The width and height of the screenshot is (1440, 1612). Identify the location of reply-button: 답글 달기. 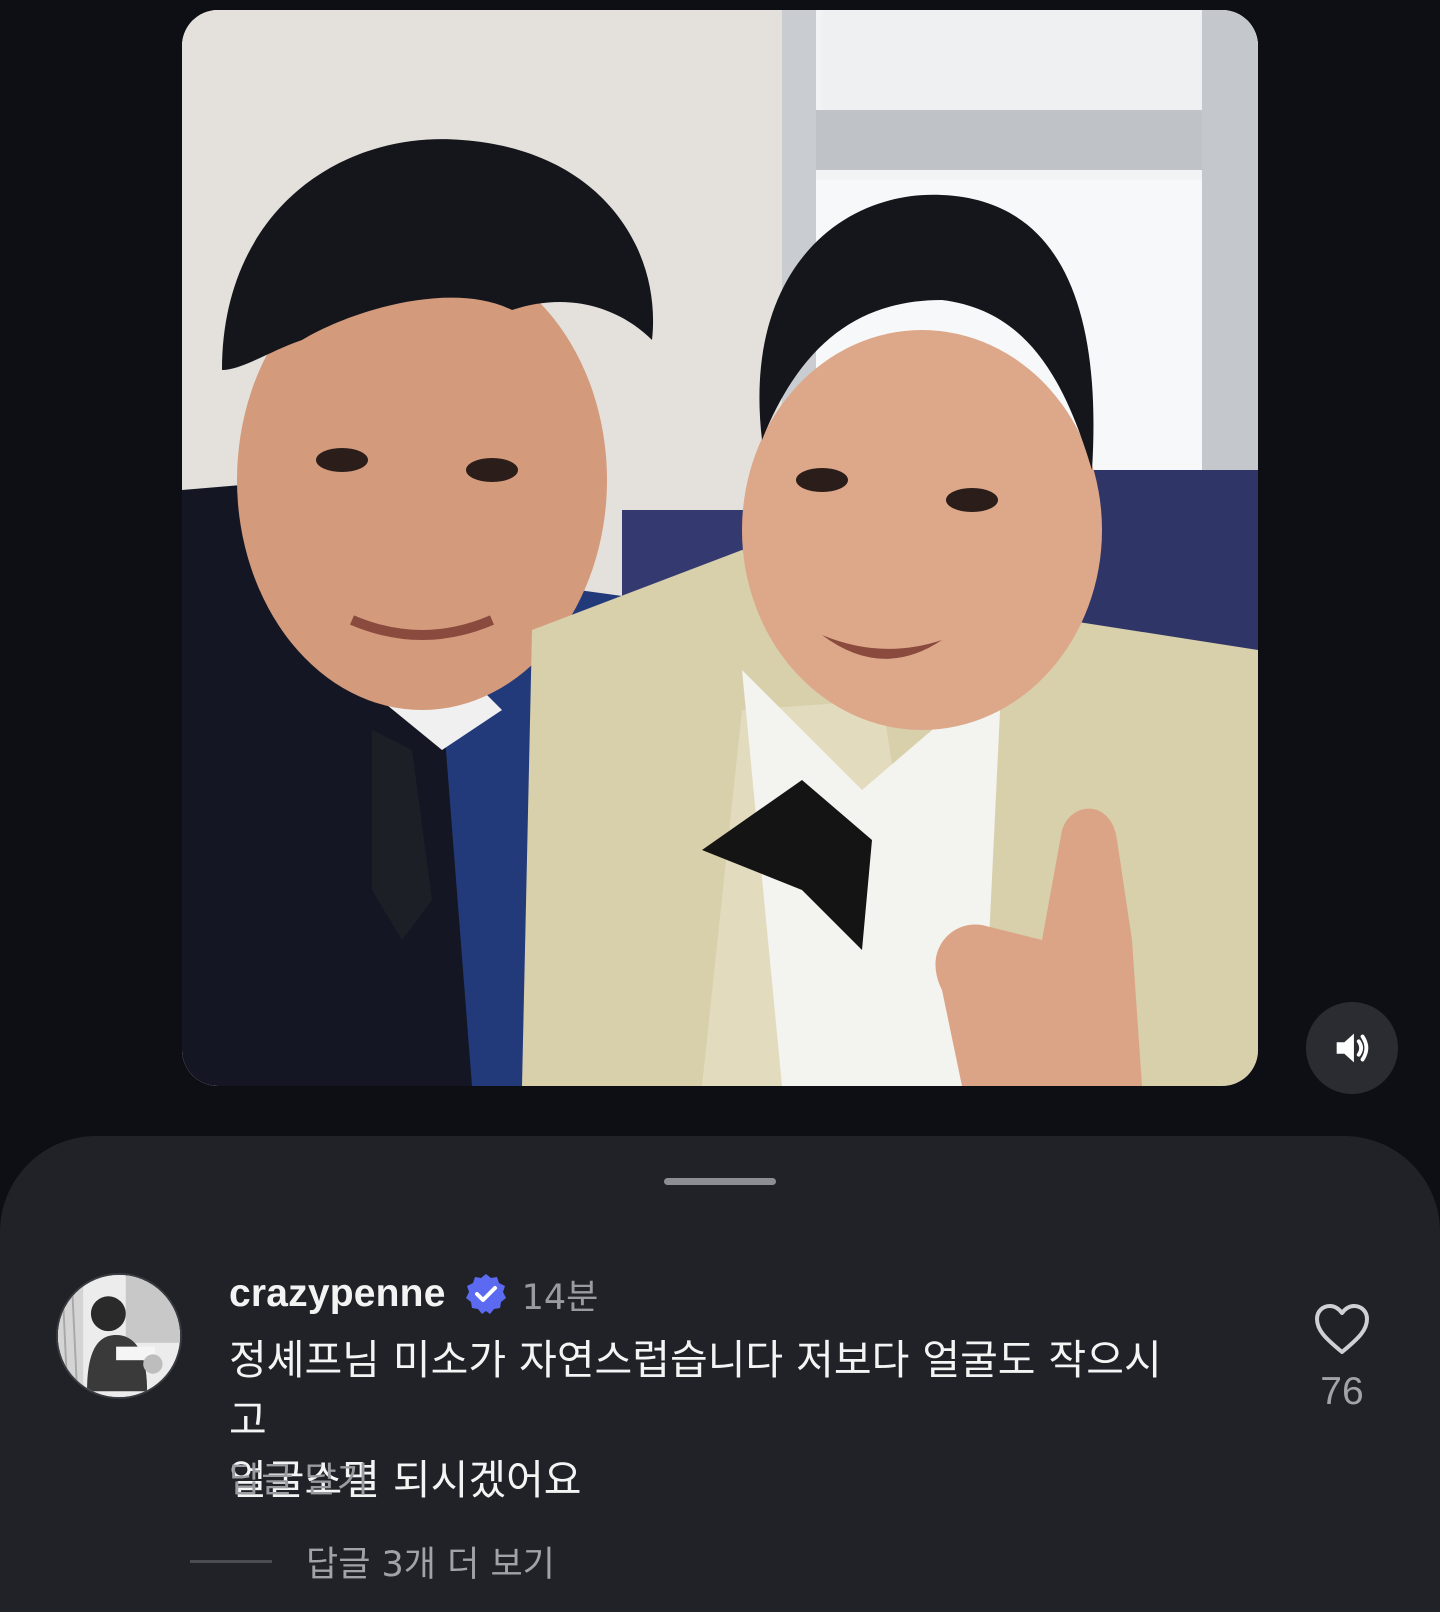
(299, 1477).